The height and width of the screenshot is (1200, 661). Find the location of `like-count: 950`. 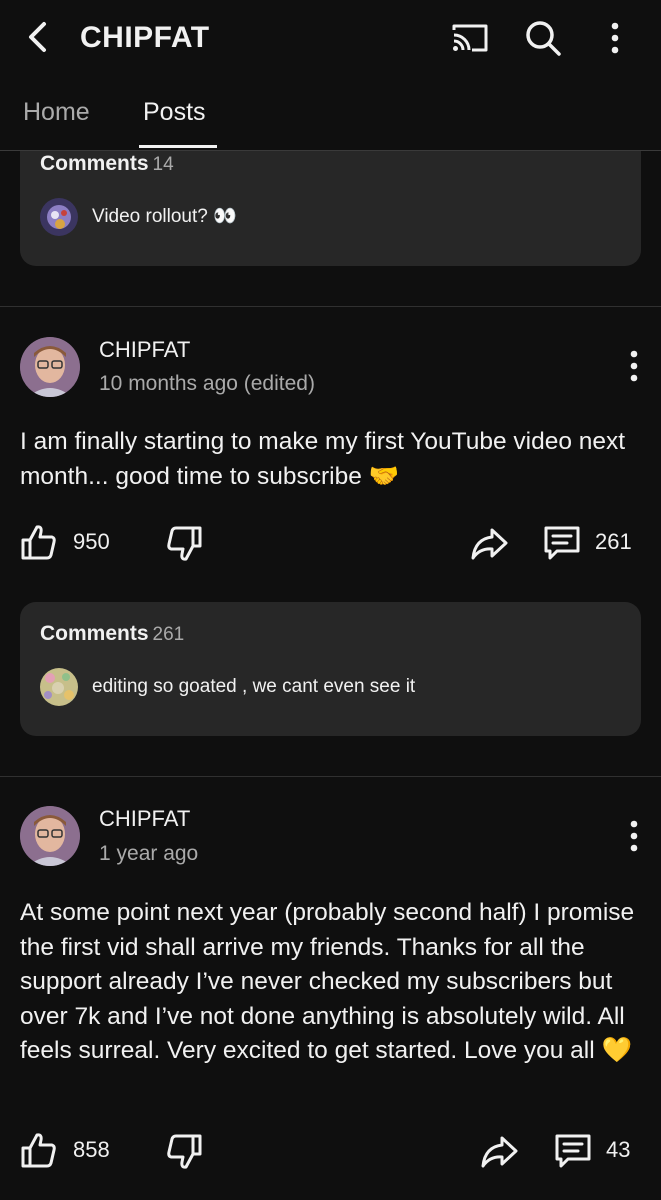

like-count: 950 is located at coordinates (91, 541).